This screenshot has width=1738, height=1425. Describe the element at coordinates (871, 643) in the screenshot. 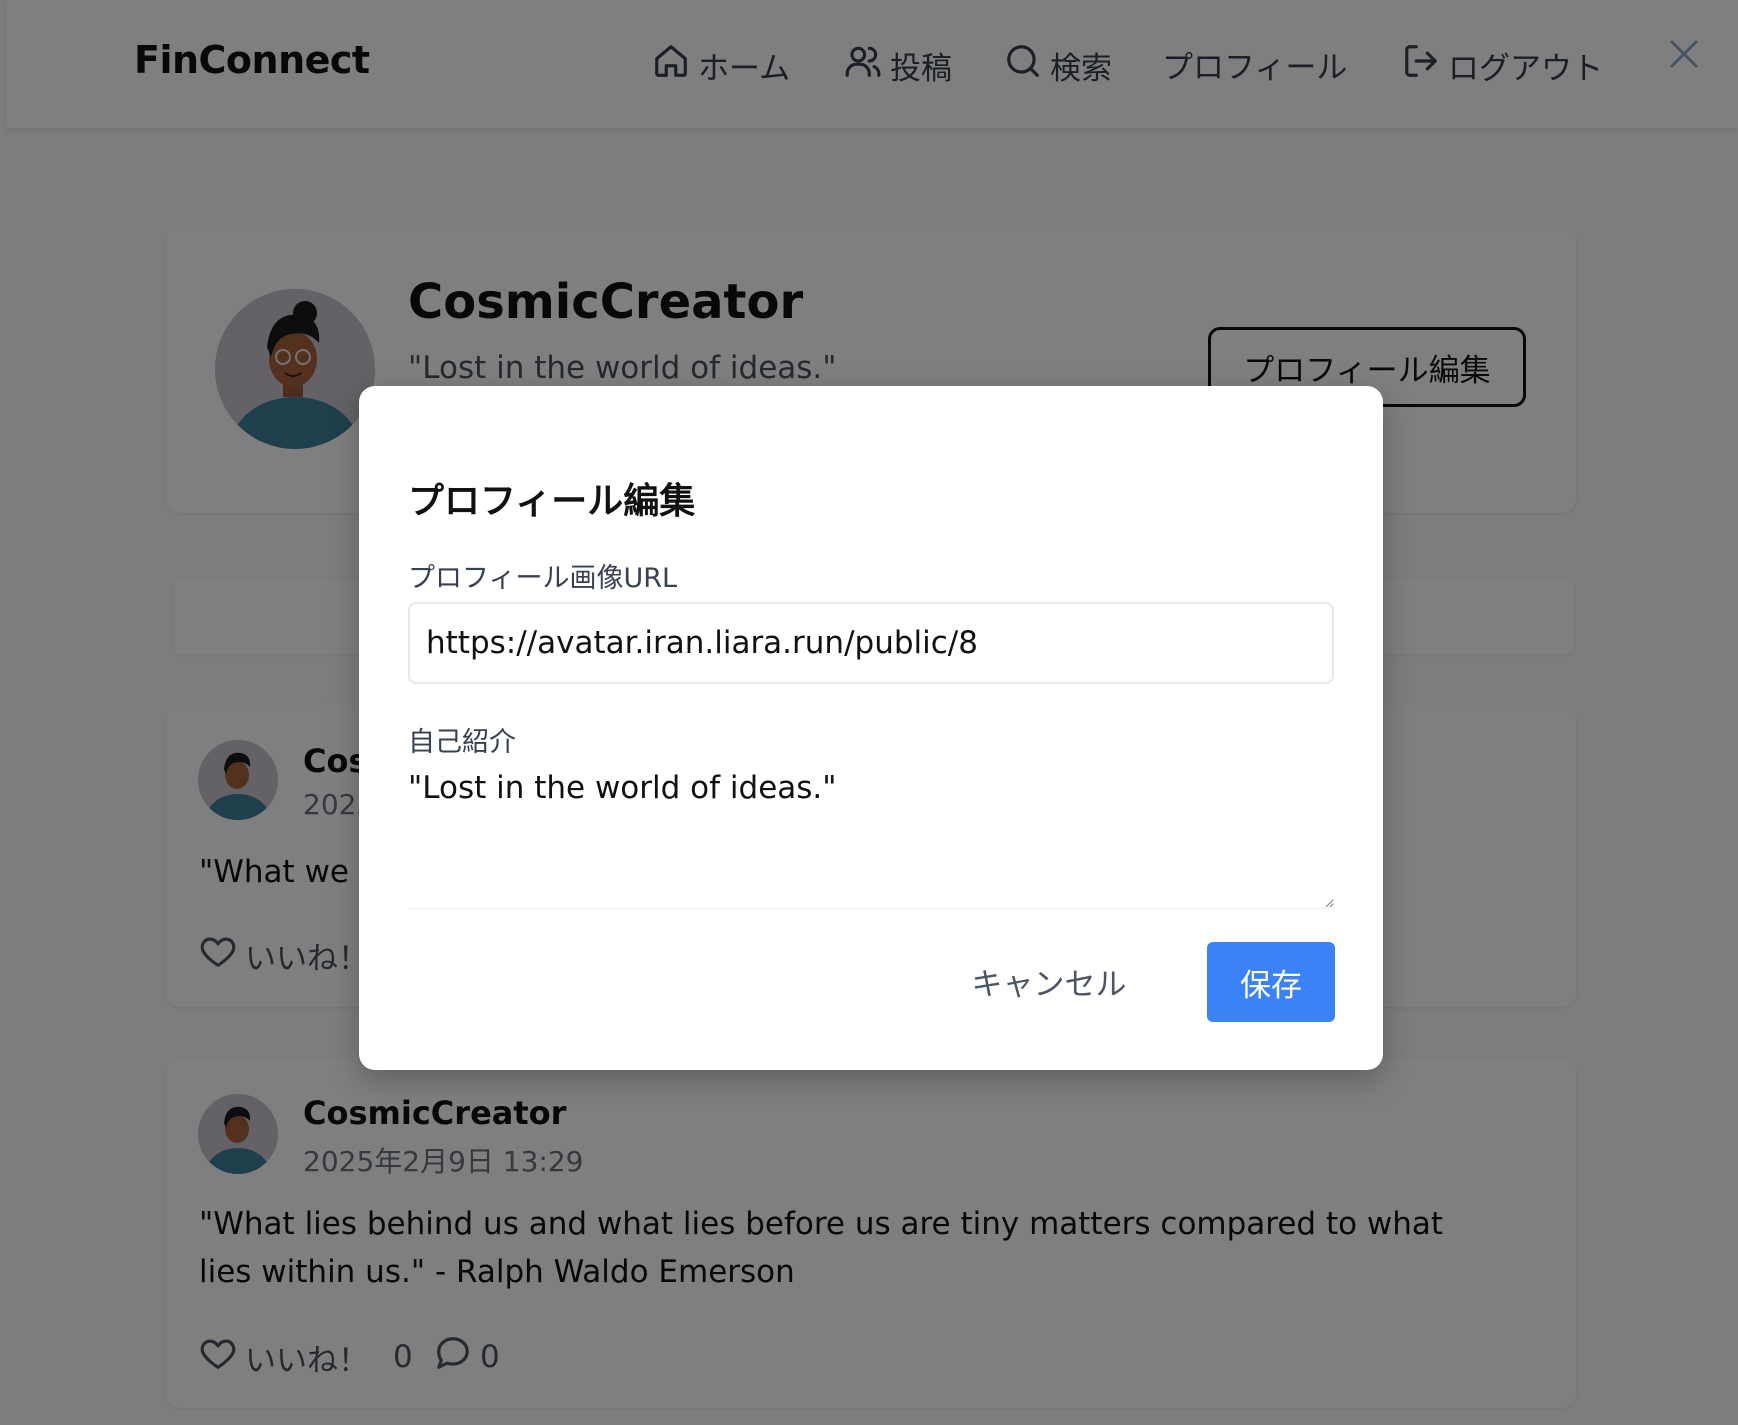

I see `profile-image-url-input` at that location.